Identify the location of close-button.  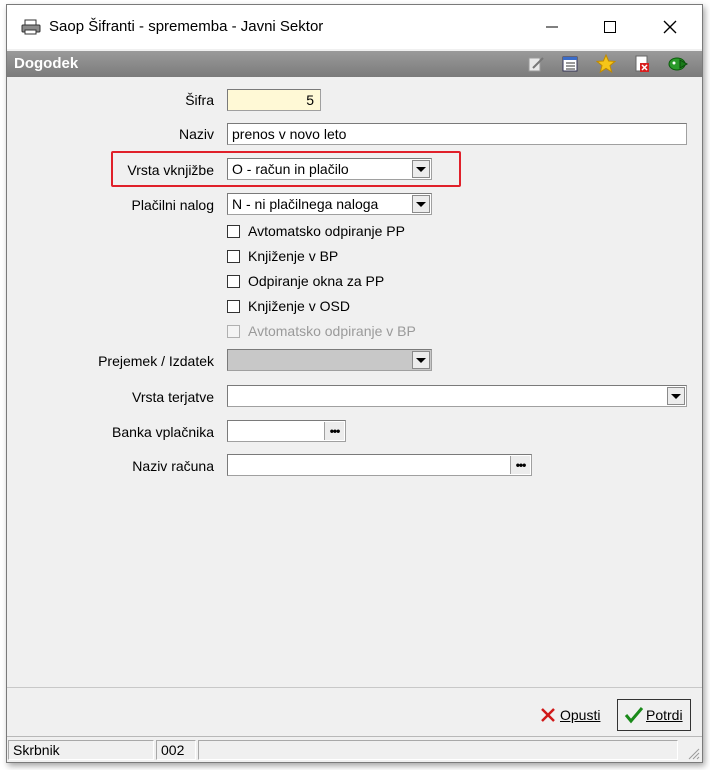
(670, 27).